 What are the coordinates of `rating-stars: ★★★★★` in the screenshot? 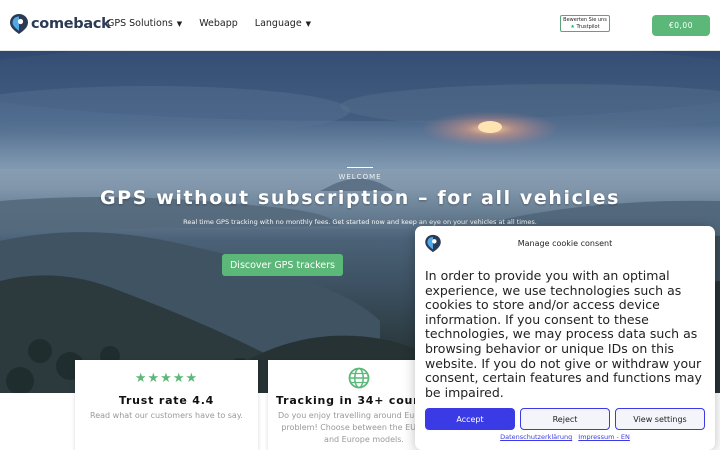 It's located at (166, 378).